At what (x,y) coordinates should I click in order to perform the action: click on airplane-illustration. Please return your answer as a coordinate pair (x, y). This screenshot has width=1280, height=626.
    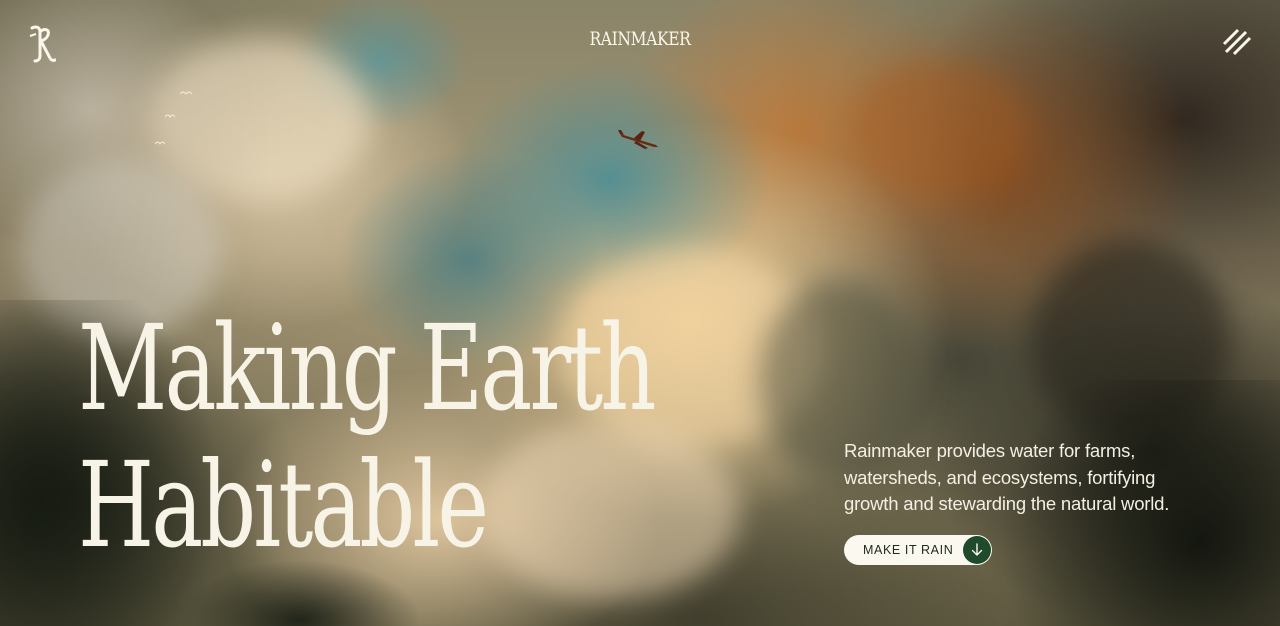
    Looking at the image, I should click on (638, 139).